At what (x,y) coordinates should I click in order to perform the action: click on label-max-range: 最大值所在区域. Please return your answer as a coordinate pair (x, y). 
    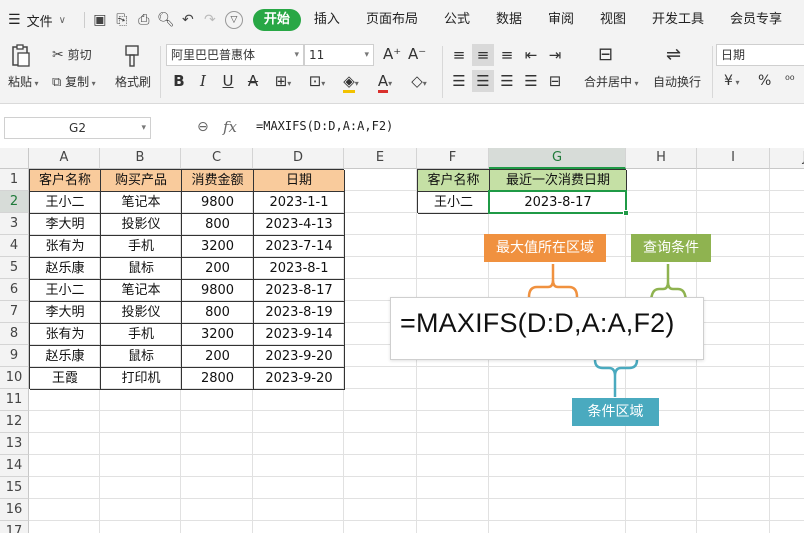
    Looking at the image, I should click on (545, 248).